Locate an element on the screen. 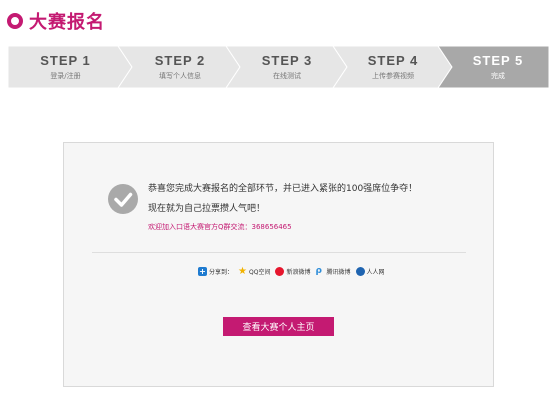 The image size is (558, 400). share-renren-link: 人人网 is located at coordinates (370, 271).